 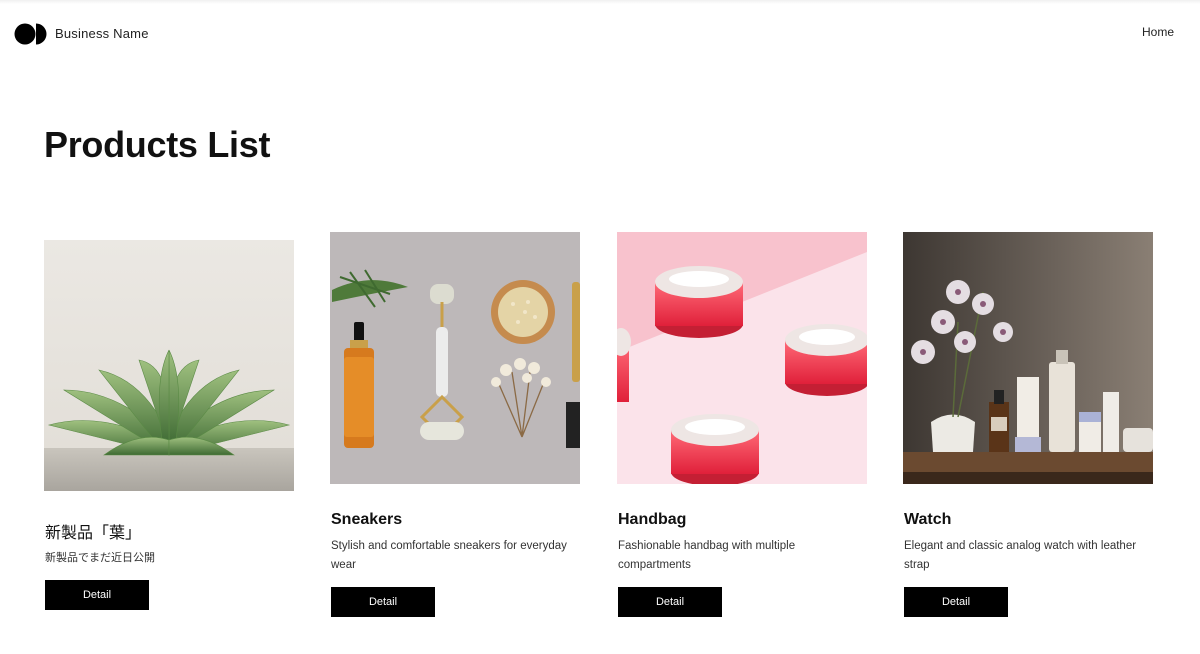 What do you see at coordinates (600, 35) in the screenshot?
I see `site-header: Business Name Home` at bounding box center [600, 35].